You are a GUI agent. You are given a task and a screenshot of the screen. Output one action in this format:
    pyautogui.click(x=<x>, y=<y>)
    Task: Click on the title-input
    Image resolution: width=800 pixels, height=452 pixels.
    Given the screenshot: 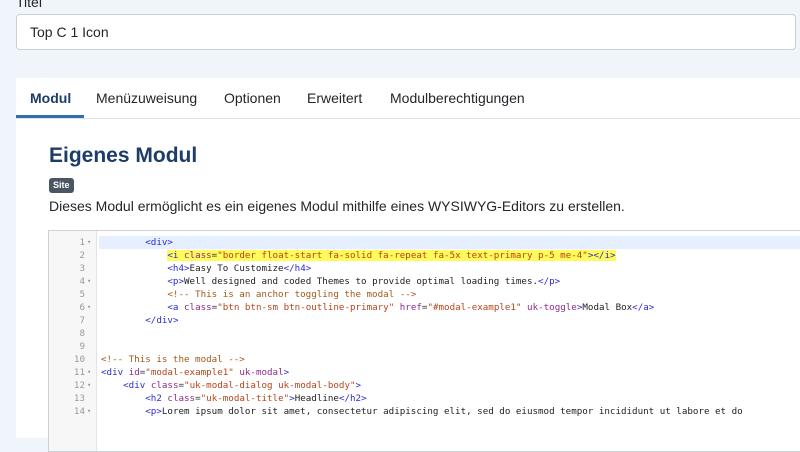 What is the action you would take?
    pyautogui.click(x=406, y=32)
    